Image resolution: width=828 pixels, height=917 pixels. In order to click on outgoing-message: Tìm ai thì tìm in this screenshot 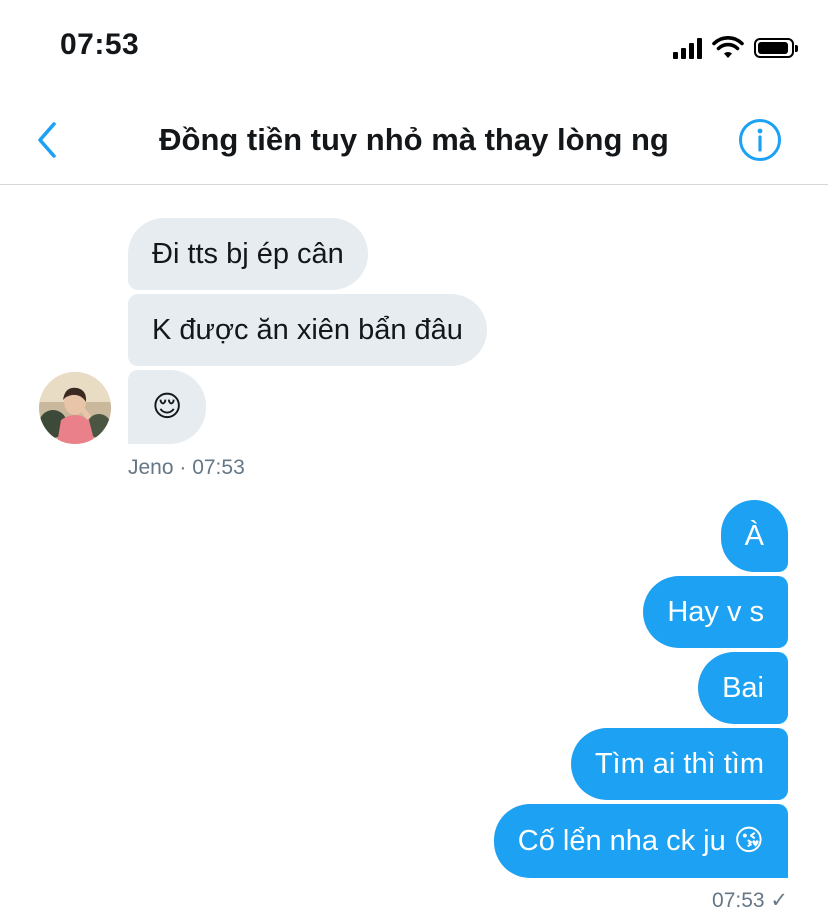, I will do `click(679, 764)`.